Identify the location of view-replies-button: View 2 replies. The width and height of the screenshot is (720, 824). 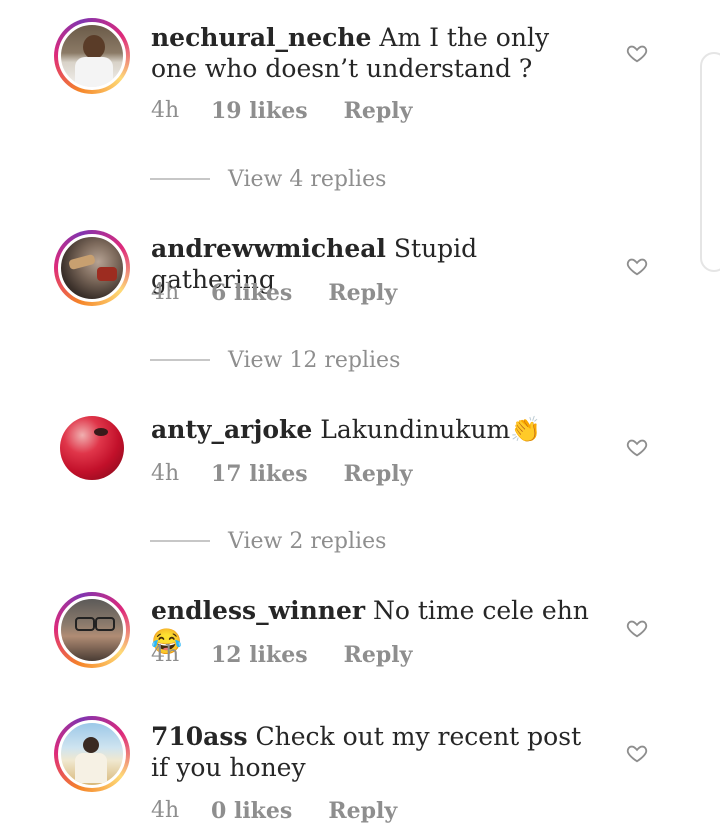
(268, 541).